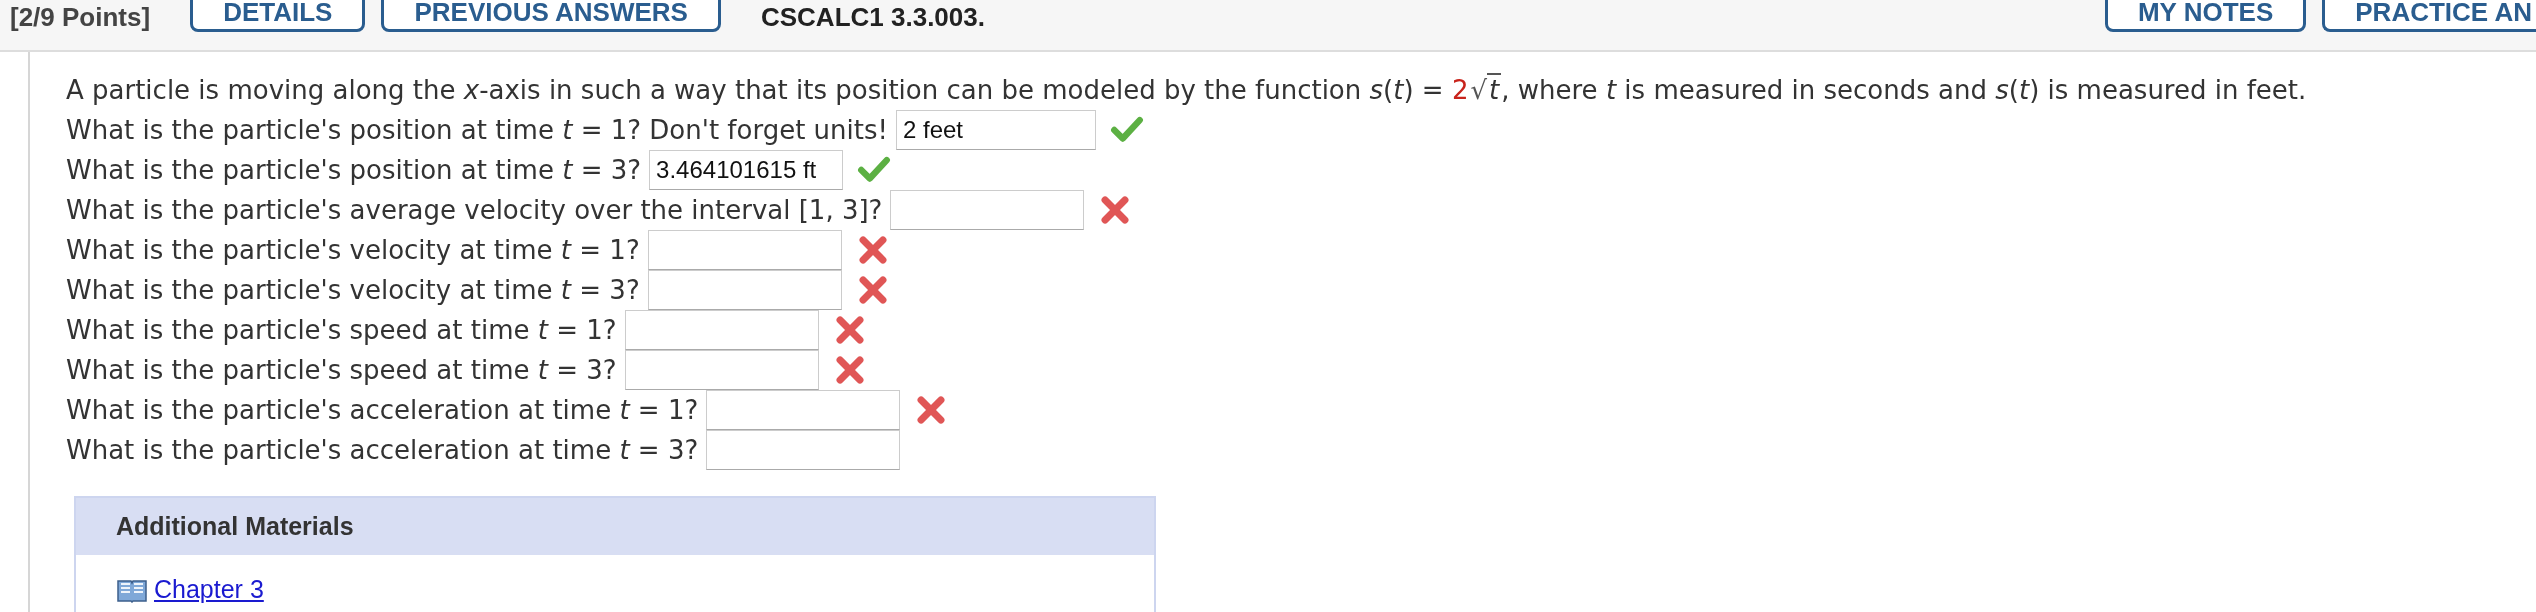  I want to click on question-prompt: What is the particle's acceleration at time t = 3?, so click(382, 450).